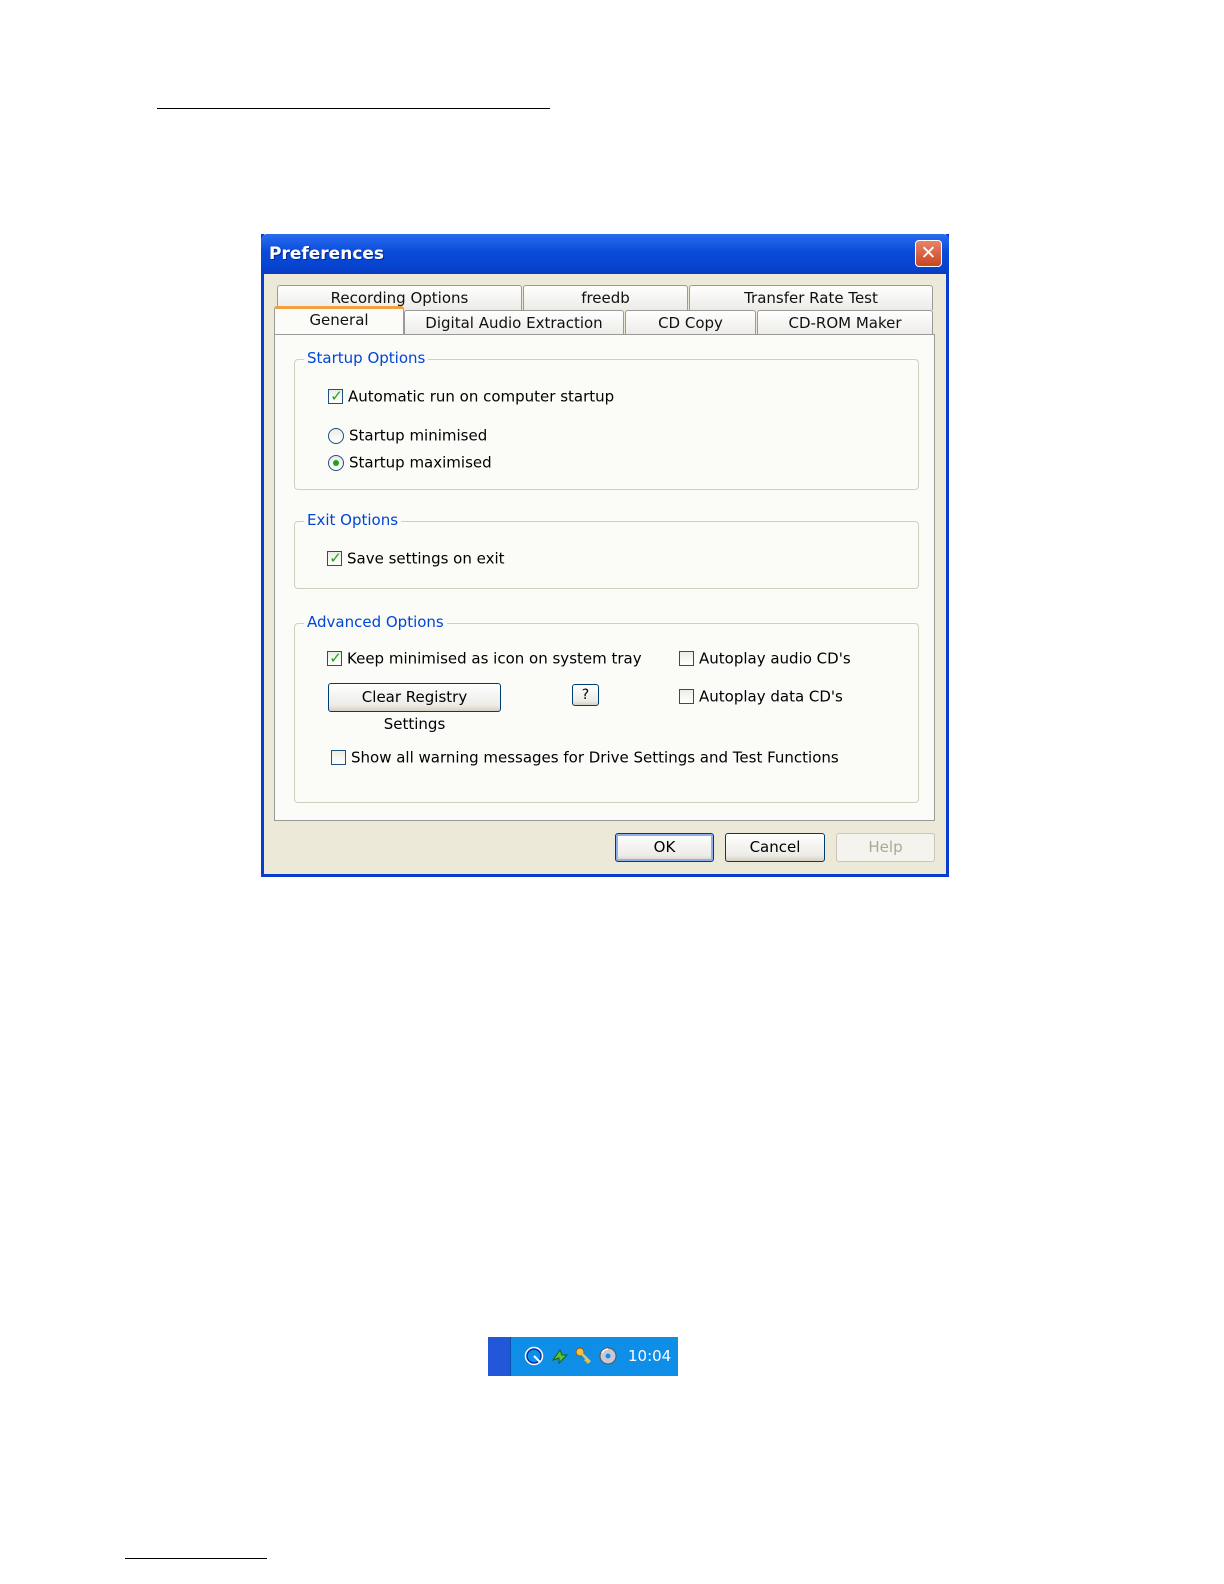  What do you see at coordinates (414, 708) in the screenshot?
I see `clear-registry-button: Clear Registry Settings` at bounding box center [414, 708].